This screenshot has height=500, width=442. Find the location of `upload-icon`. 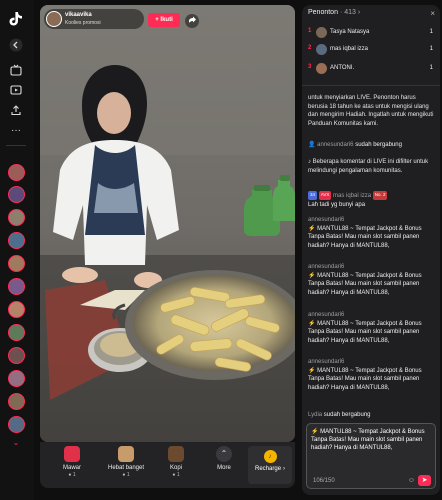

upload-icon is located at coordinates (16, 111).